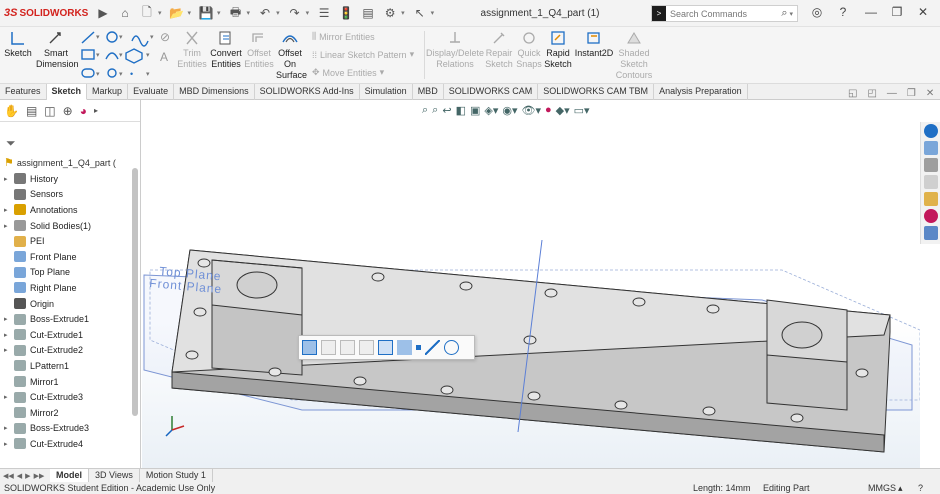 The image size is (940, 494). What do you see at coordinates (31, 111) in the screenshot?
I see `property-manager-tab-icon: ▤` at bounding box center [31, 111].